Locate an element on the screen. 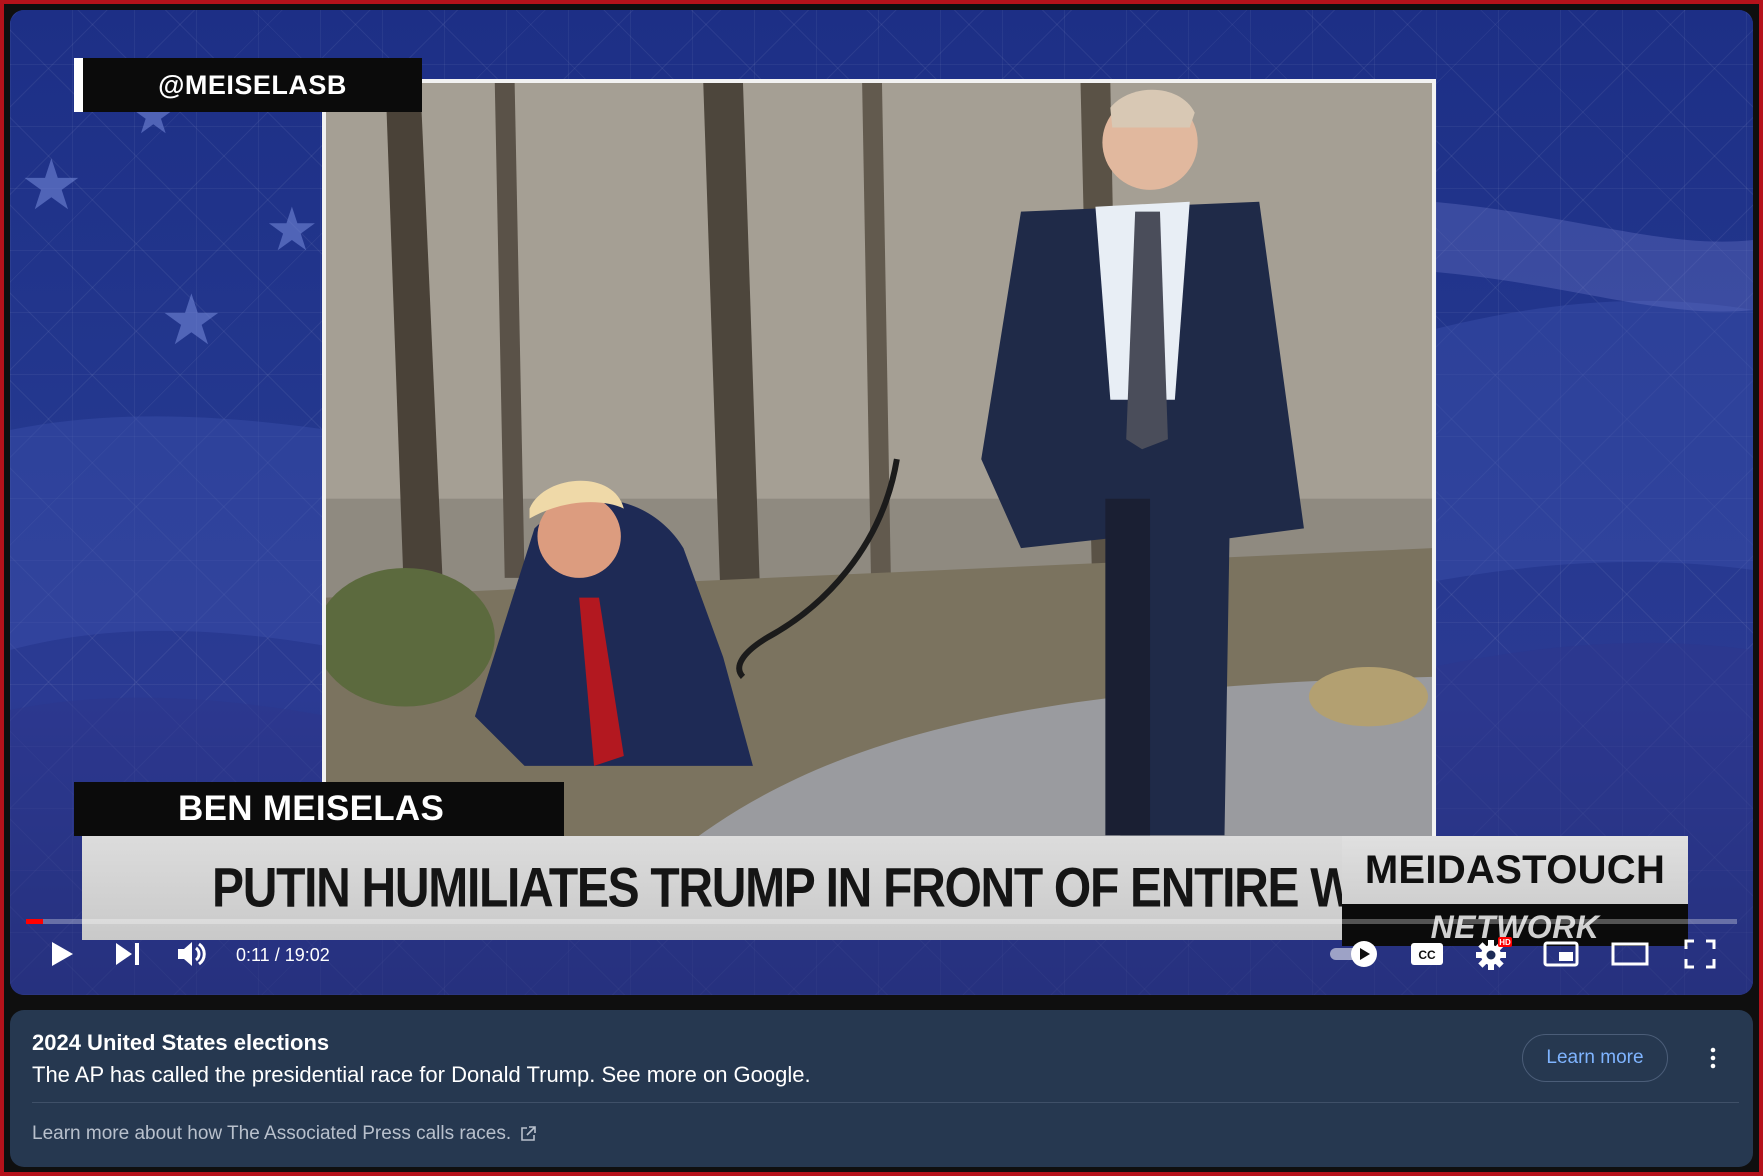 The width and height of the screenshot is (1763, 1176). progress-played is located at coordinates (35, 921).